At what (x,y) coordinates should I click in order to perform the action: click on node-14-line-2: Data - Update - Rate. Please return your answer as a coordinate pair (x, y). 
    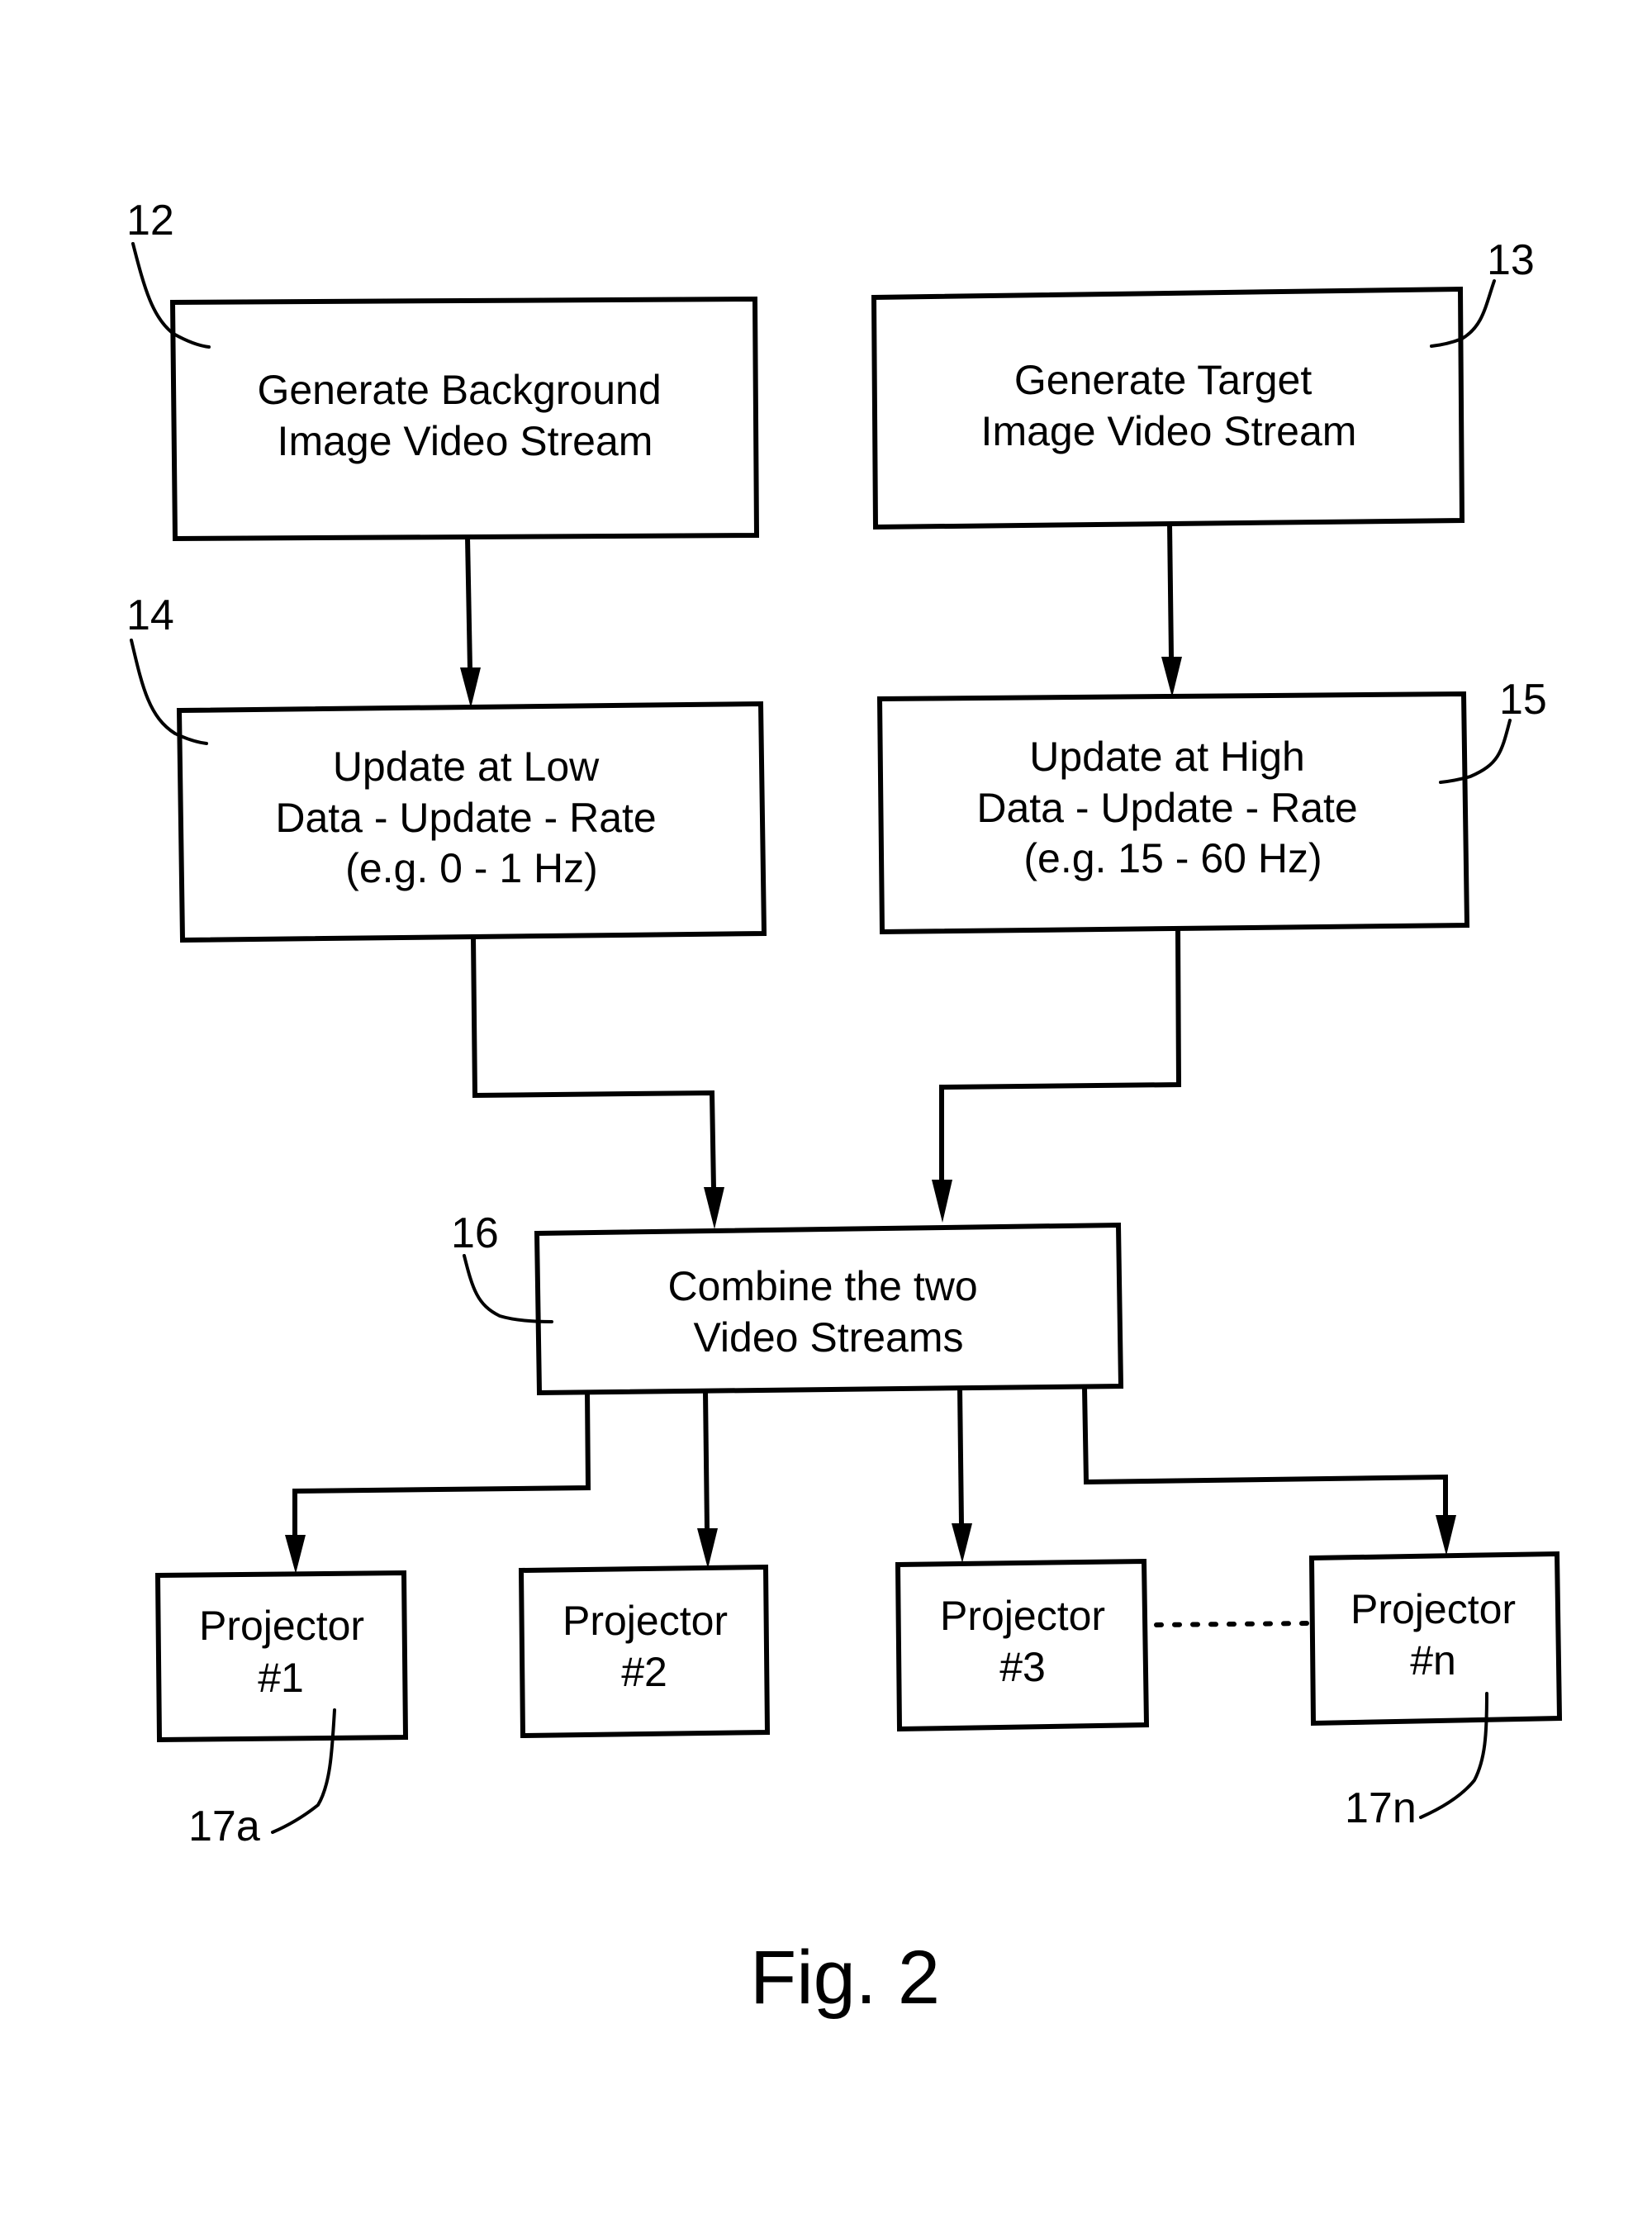
    Looking at the image, I should click on (465, 818).